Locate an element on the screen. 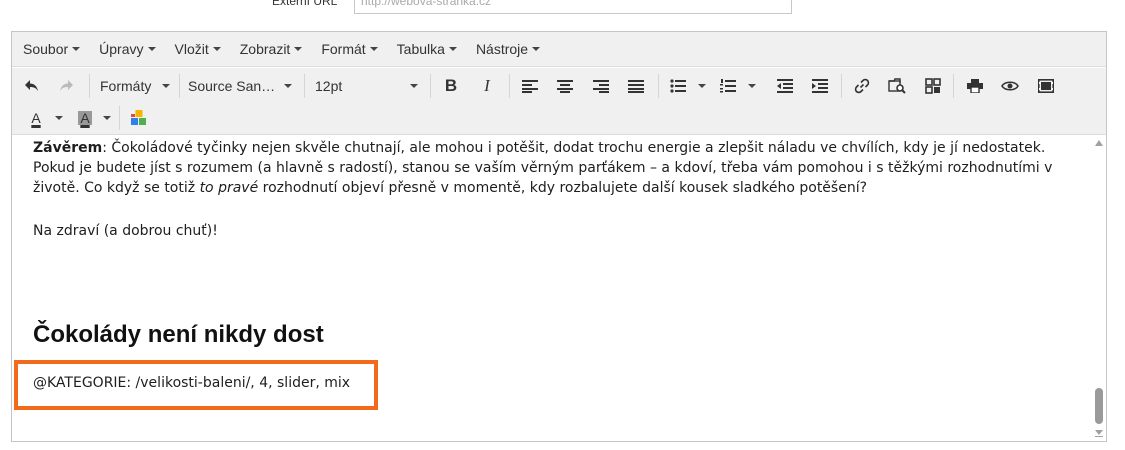  outdent-icon is located at coordinates (785, 86).